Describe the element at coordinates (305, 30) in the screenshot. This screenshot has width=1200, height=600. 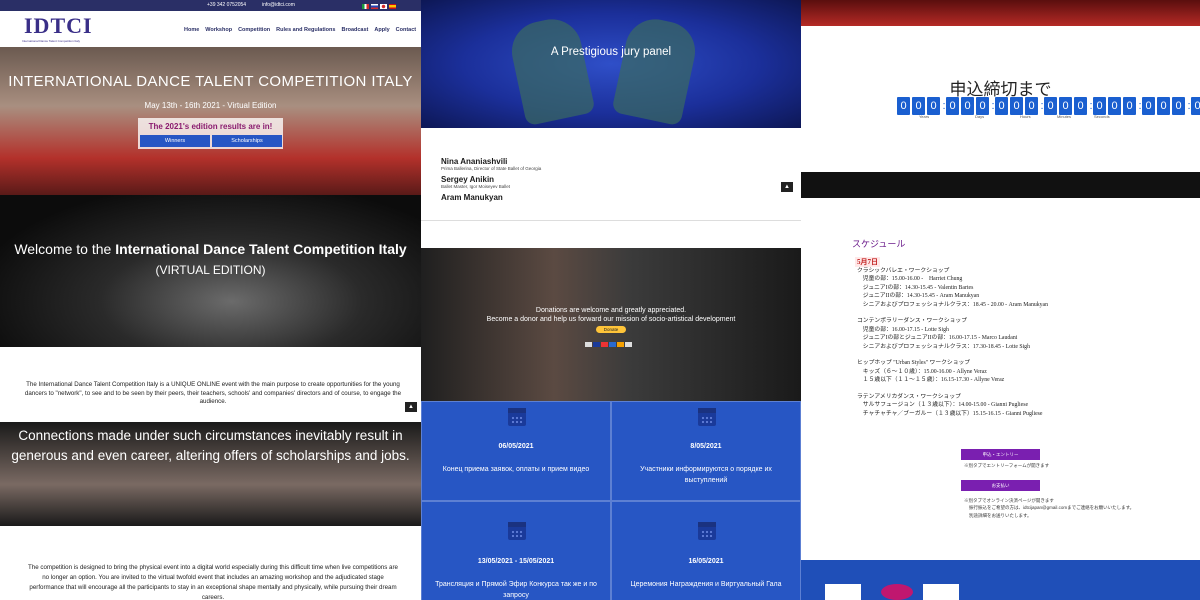
I see `nav-rules: Rules and Regulations` at that location.